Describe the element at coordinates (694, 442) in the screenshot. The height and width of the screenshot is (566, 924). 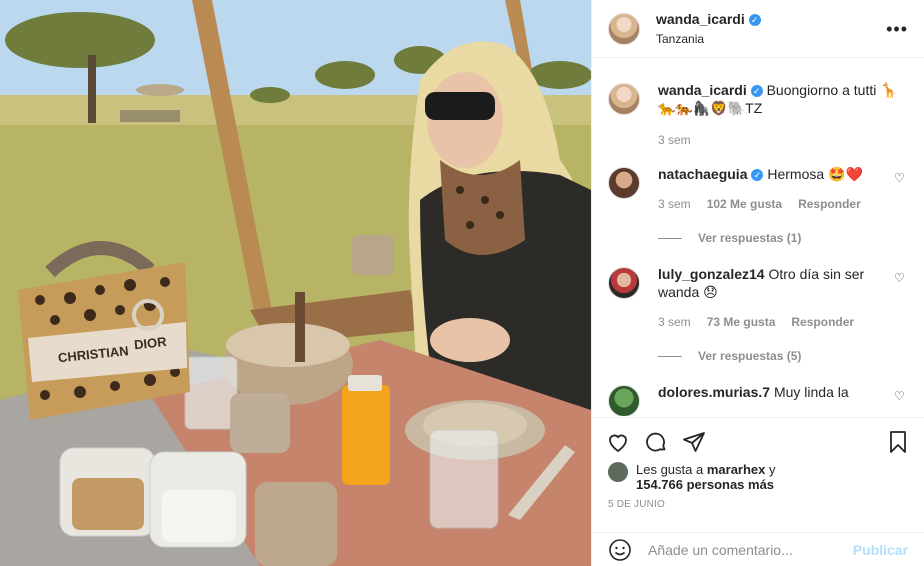
I see `share-icon` at that location.